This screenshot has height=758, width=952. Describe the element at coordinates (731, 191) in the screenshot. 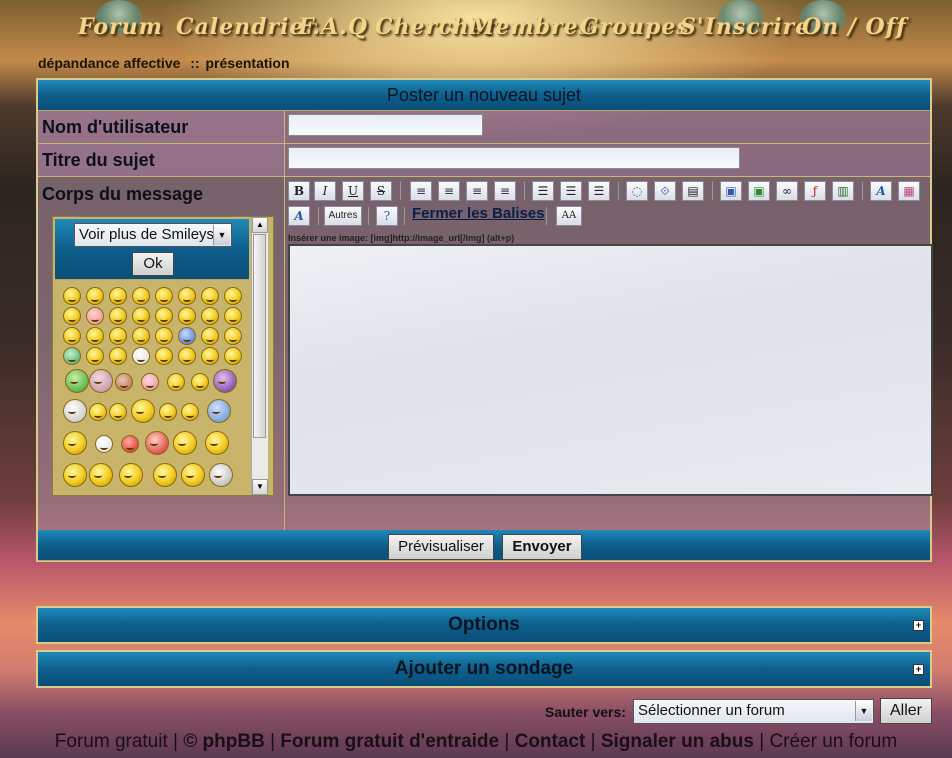

I see `image-host-icon: ▣` at that location.